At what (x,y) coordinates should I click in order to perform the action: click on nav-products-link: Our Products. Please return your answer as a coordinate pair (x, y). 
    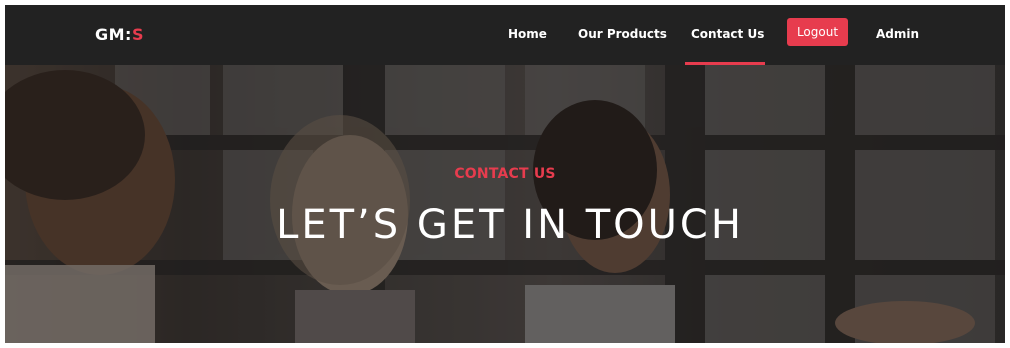
    Looking at the image, I should click on (622, 34).